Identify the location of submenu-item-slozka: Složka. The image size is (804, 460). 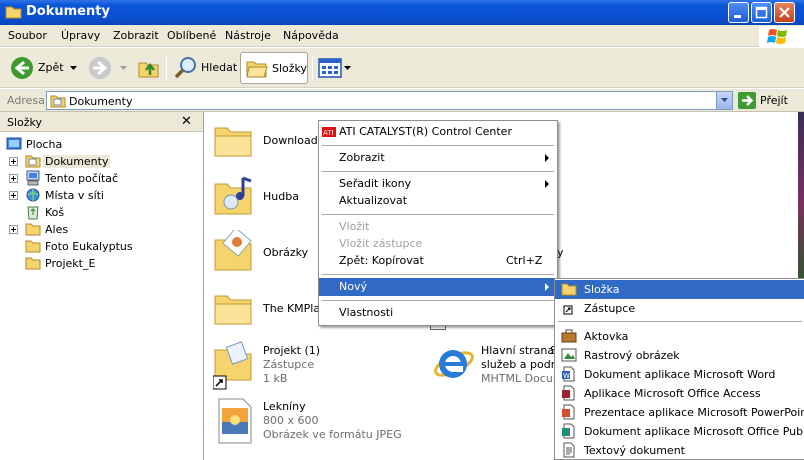
(679, 289).